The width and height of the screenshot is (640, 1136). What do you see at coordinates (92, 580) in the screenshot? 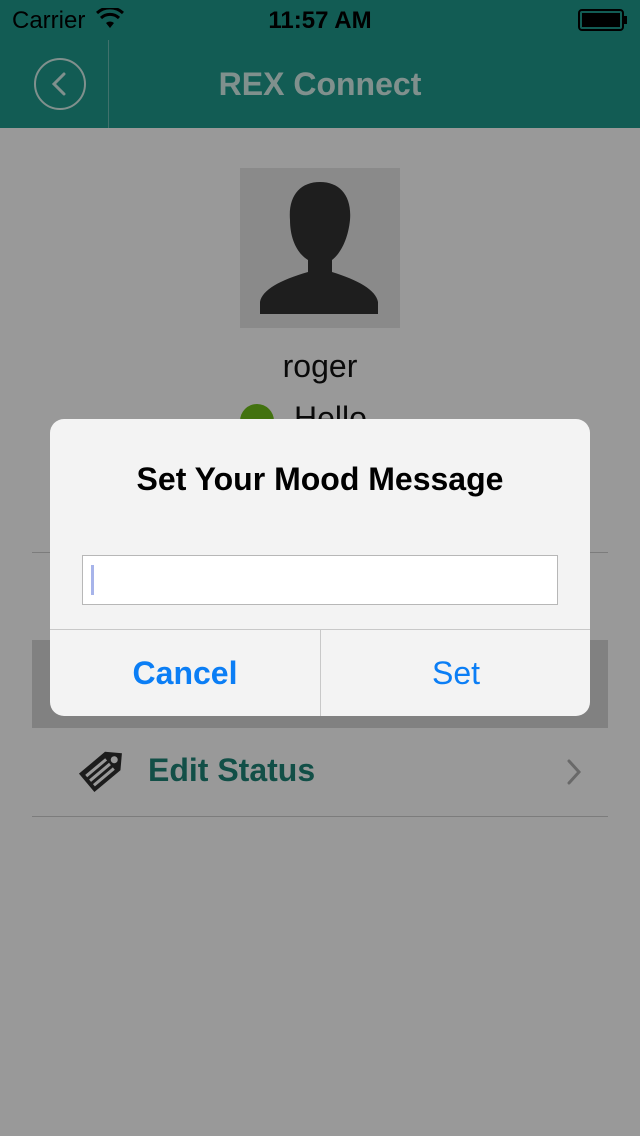
I see `text-caret` at bounding box center [92, 580].